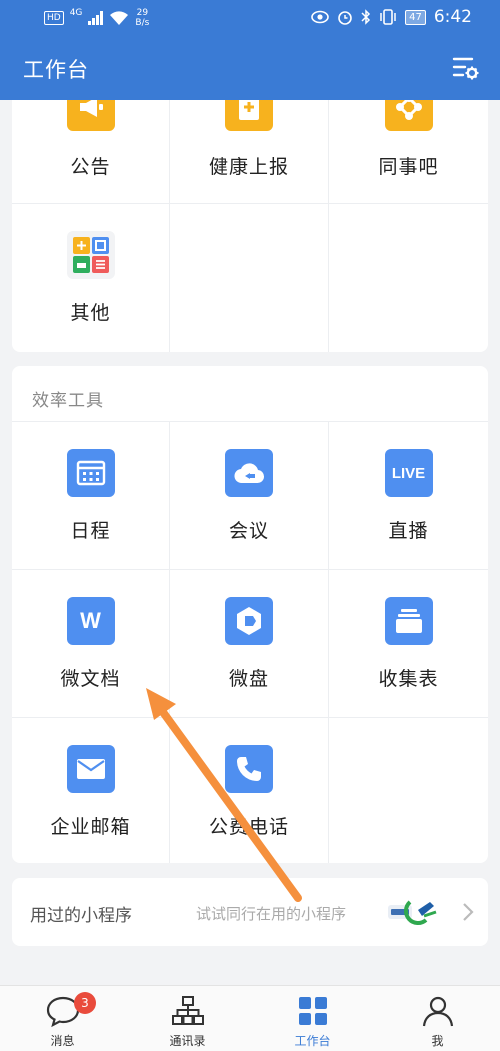  What do you see at coordinates (90, 531) in the screenshot?
I see `app-label: 日程` at bounding box center [90, 531].